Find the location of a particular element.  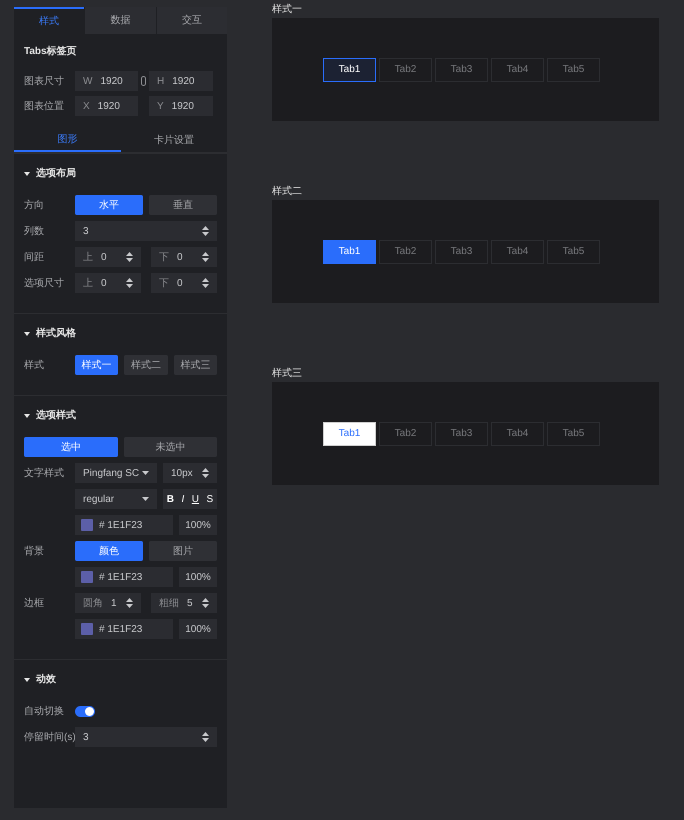

section-title: 选项样式 is located at coordinates (56, 415).